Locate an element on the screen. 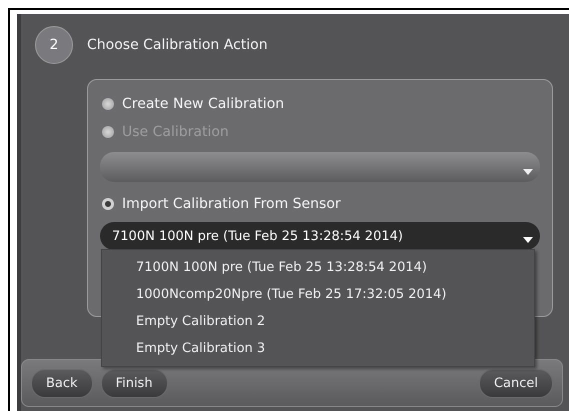 The height and width of the screenshot is (411, 569). option-label: Import Calibration From Sensor is located at coordinates (231, 204).